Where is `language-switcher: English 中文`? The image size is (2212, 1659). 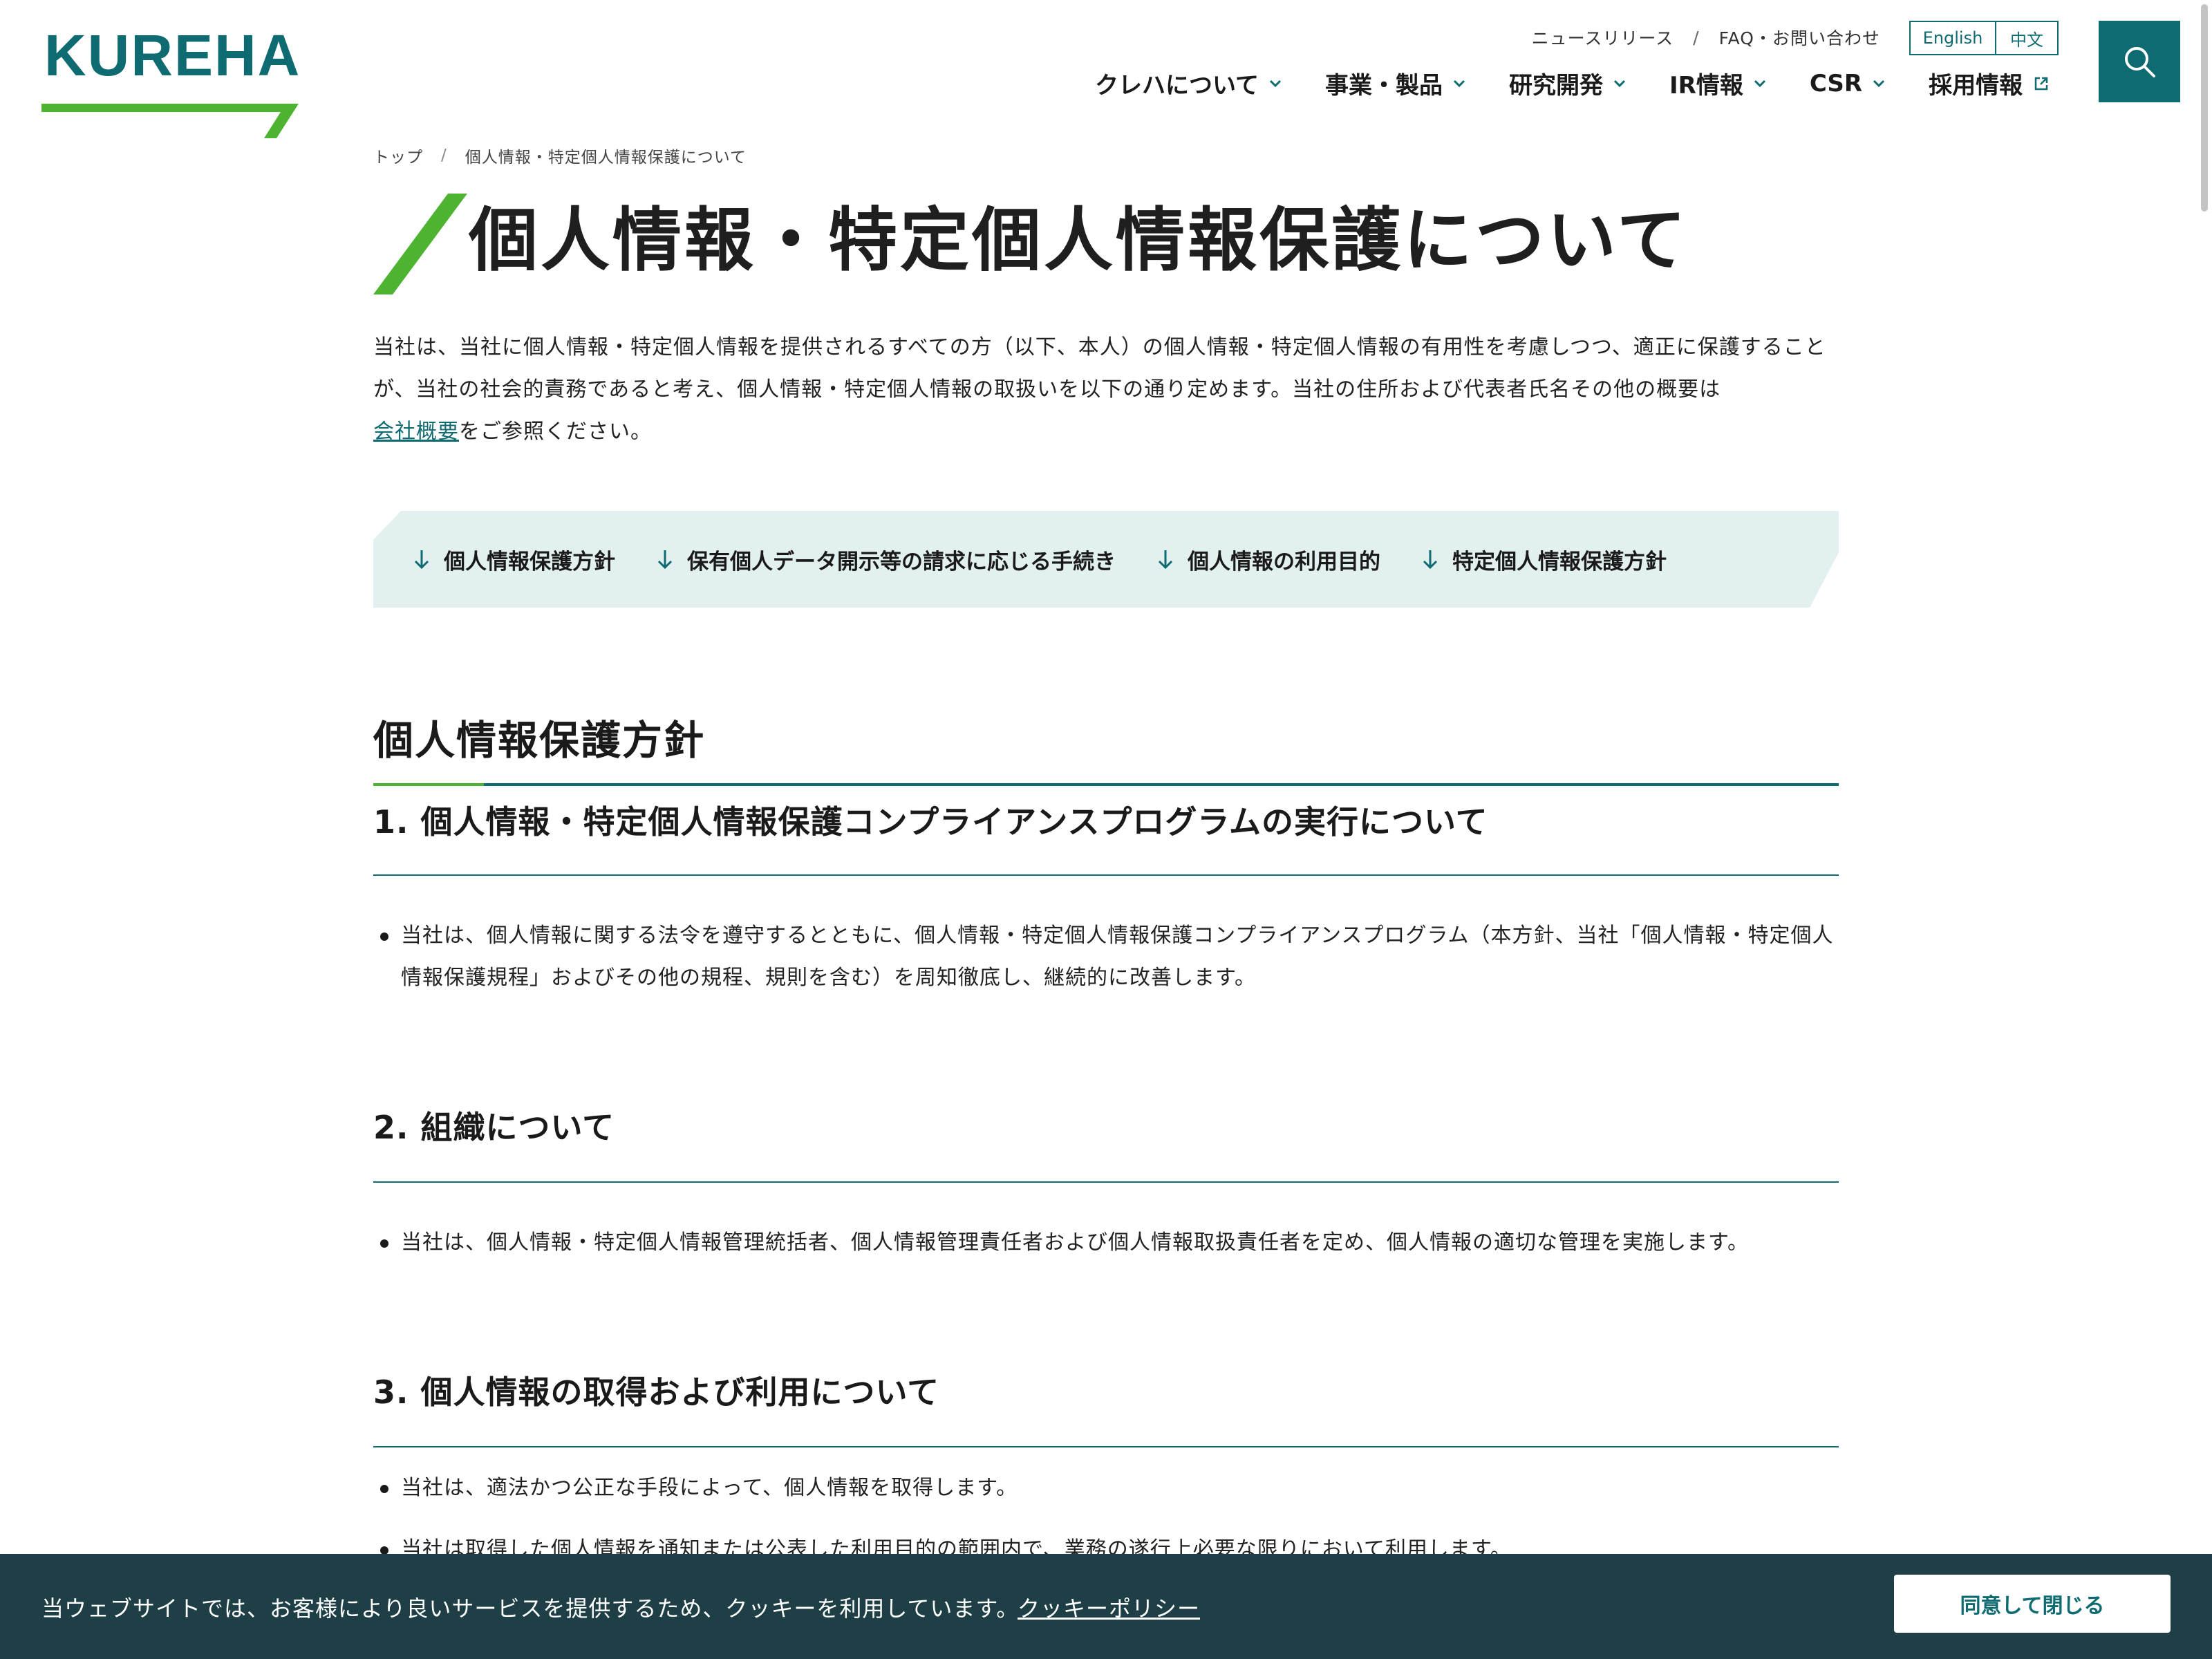 language-switcher: English 中文 is located at coordinates (1984, 38).